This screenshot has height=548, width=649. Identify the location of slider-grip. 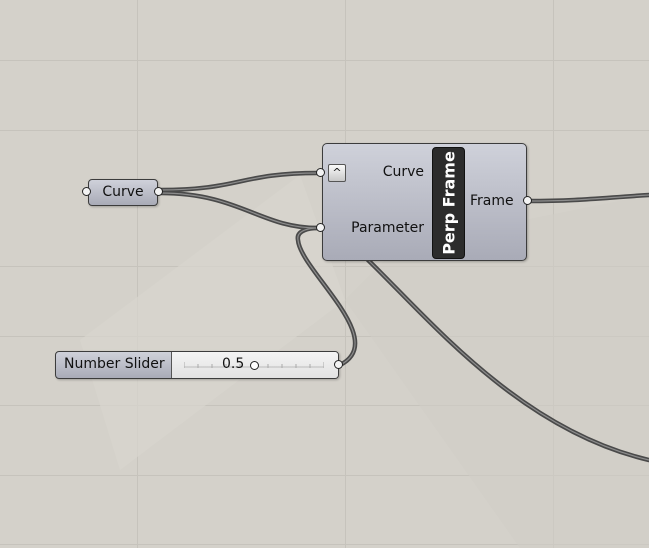
(254, 365).